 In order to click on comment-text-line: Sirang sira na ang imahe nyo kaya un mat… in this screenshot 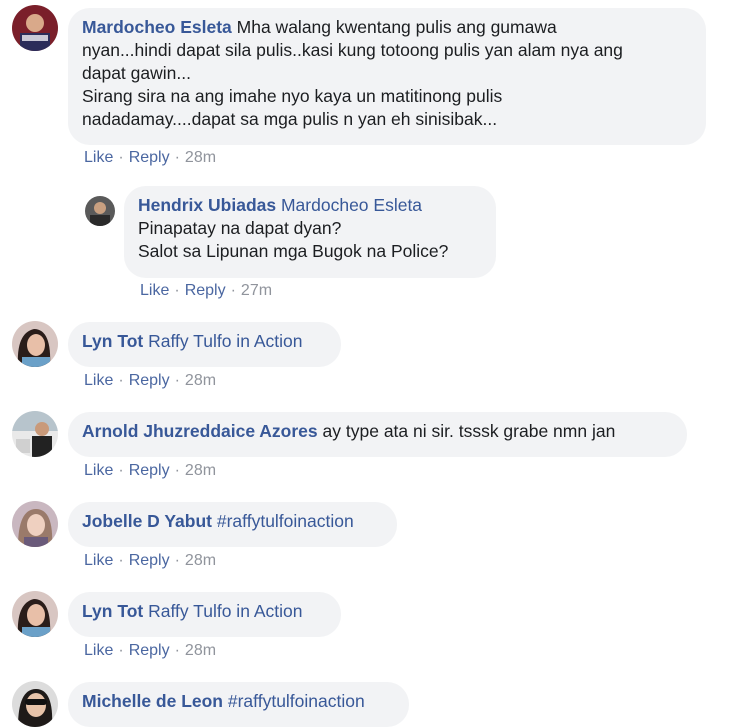, I will do `click(292, 96)`.